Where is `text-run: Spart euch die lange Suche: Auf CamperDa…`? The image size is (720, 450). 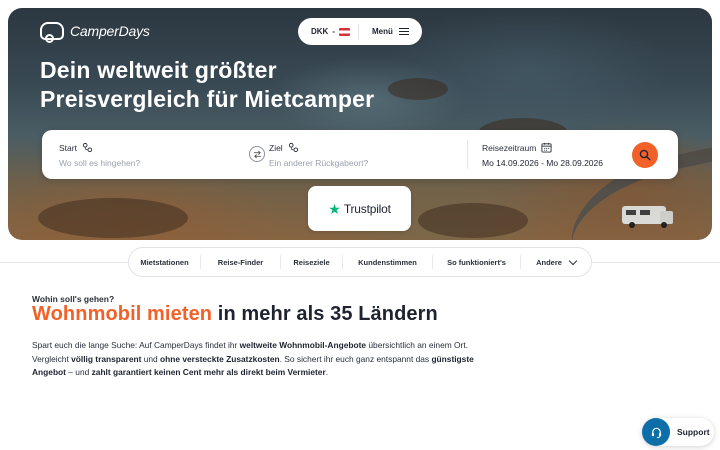 text-run: Spart euch die lange Suche: Auf CamperDa… is located at coordinates (136, 345).